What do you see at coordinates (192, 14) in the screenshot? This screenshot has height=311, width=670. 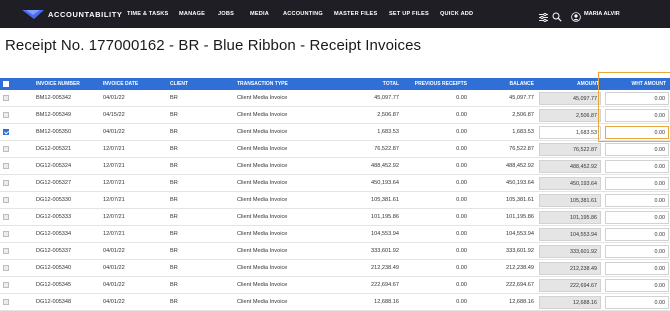 I see `nav-manage: MANAGE` at bounding box center [192, 14].